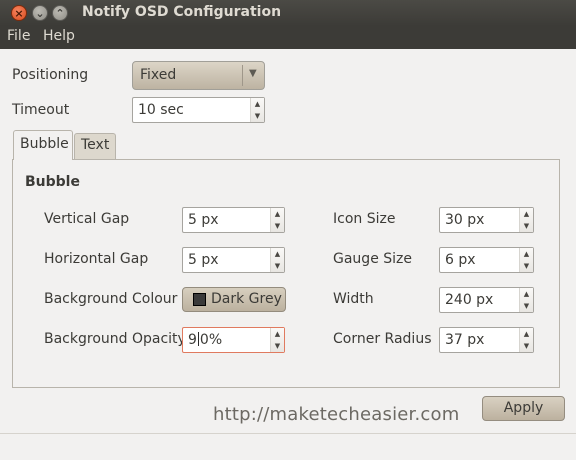 The width and height of the screenshot is (576, 460). I want to click on width-spinbox: 240 px ▲ ▼, so click(486, 300).